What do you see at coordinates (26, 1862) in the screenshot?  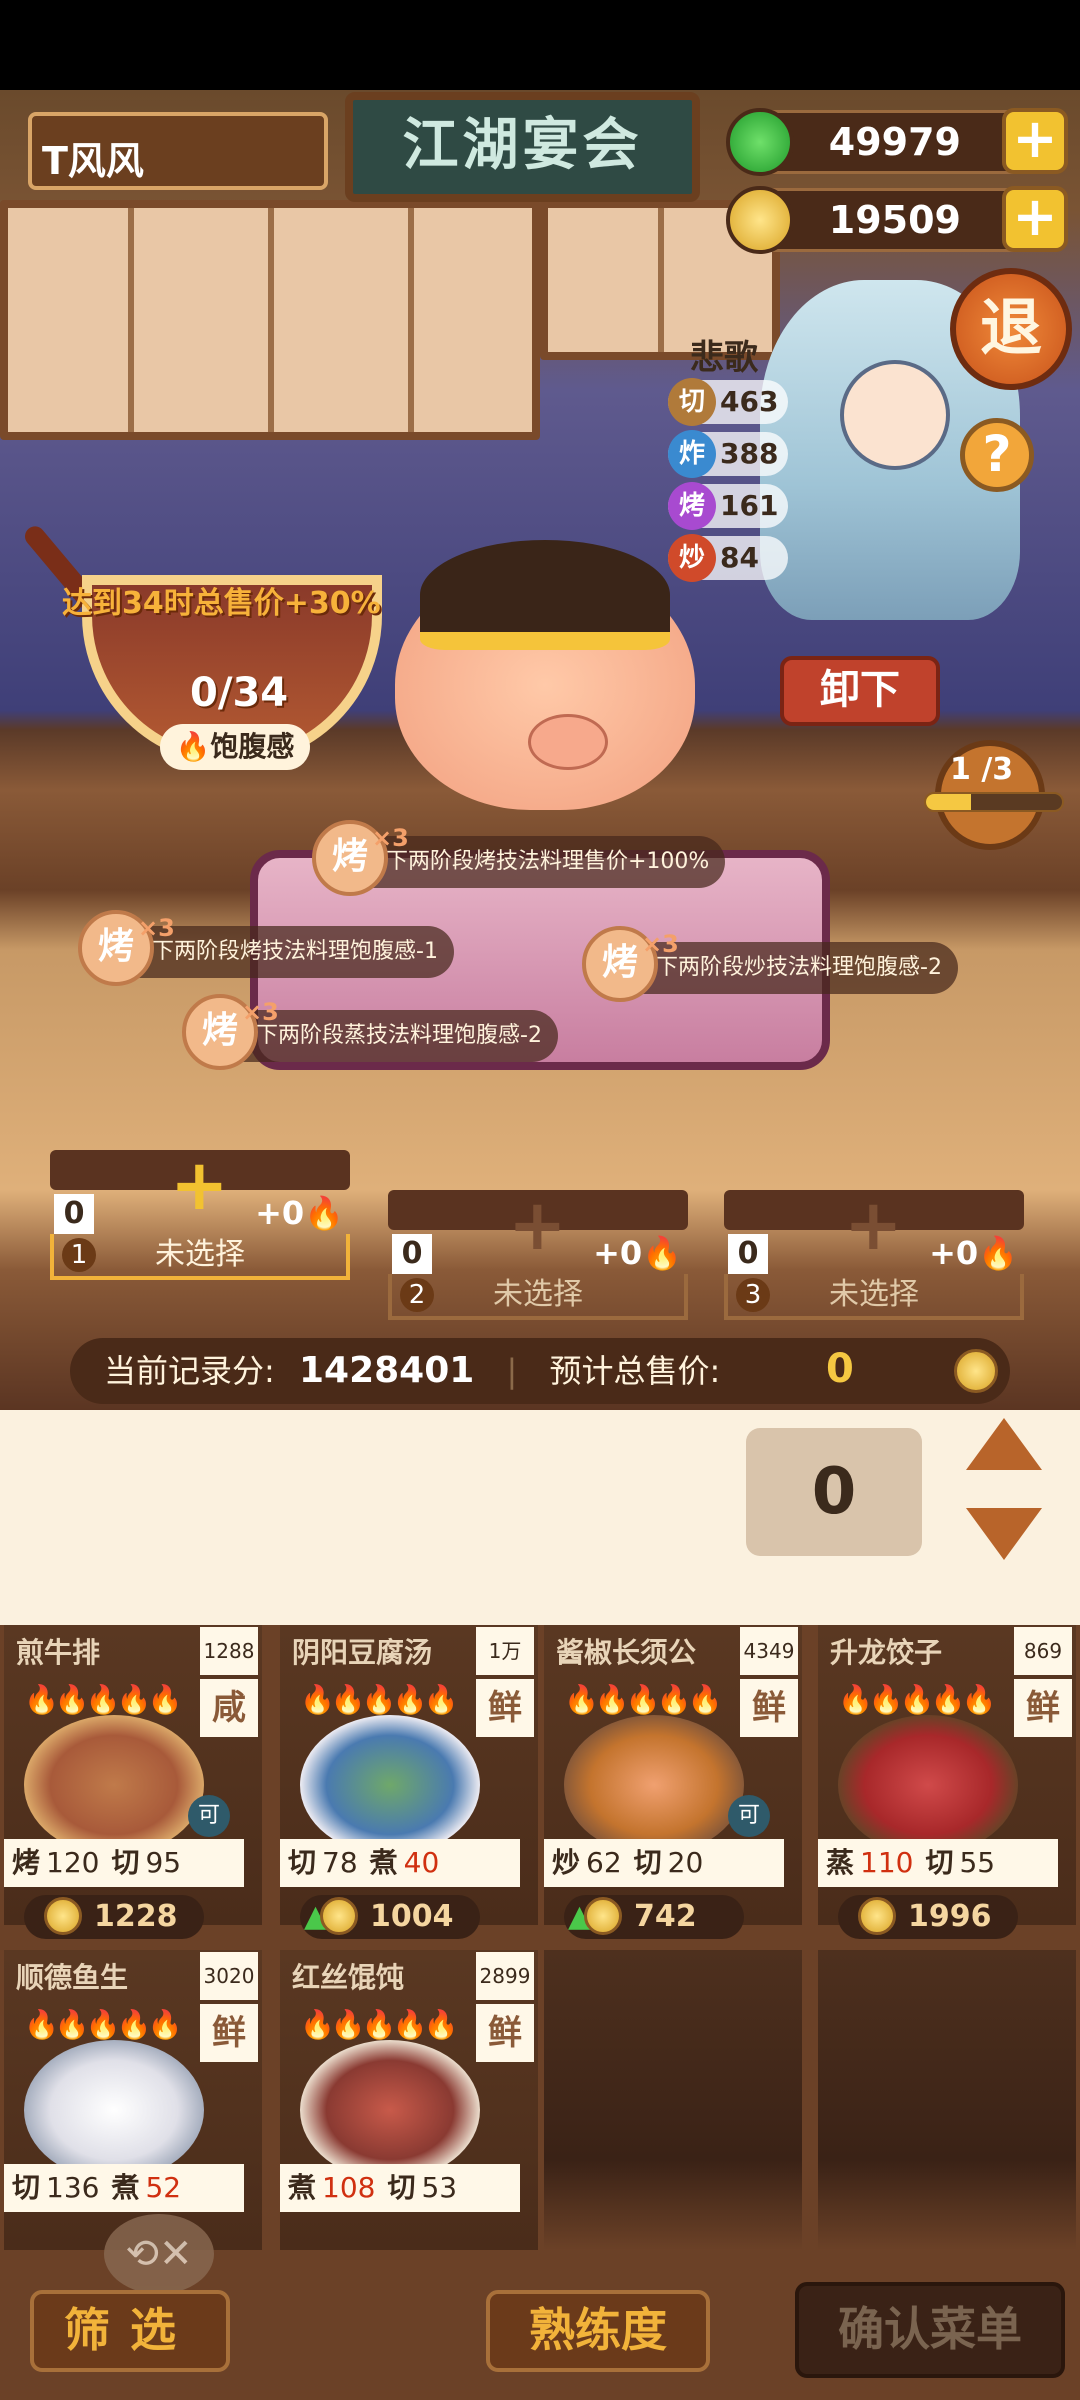 I see `skill-1: 烤` at bounding box center [26, 1862].